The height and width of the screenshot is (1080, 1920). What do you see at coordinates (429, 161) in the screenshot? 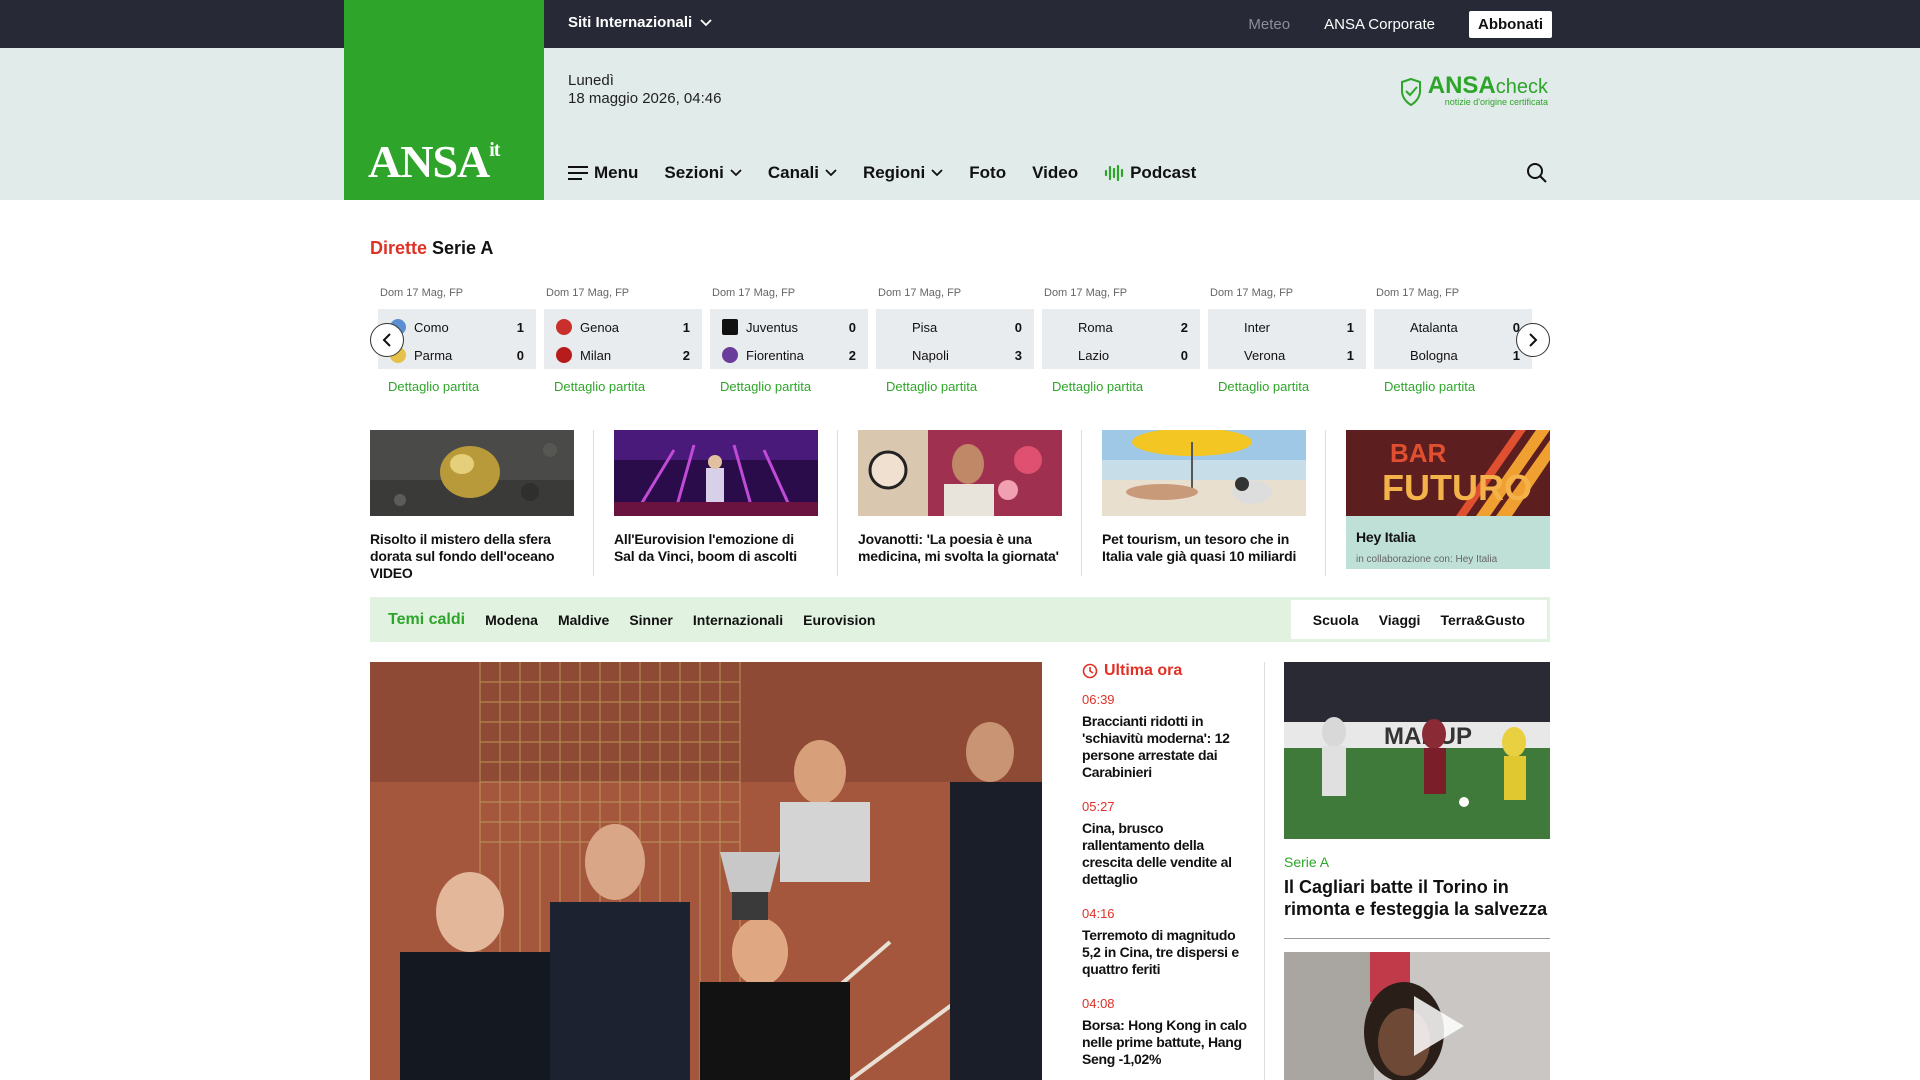
I see `logo-main: ANSA` at bounding box center [429, 161].